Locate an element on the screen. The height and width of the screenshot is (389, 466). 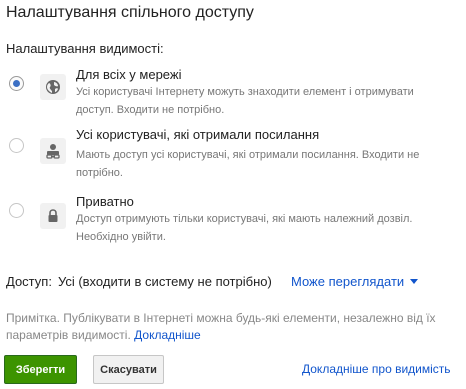
permission-label: Може переглядати is located at coordinates (348, 281).